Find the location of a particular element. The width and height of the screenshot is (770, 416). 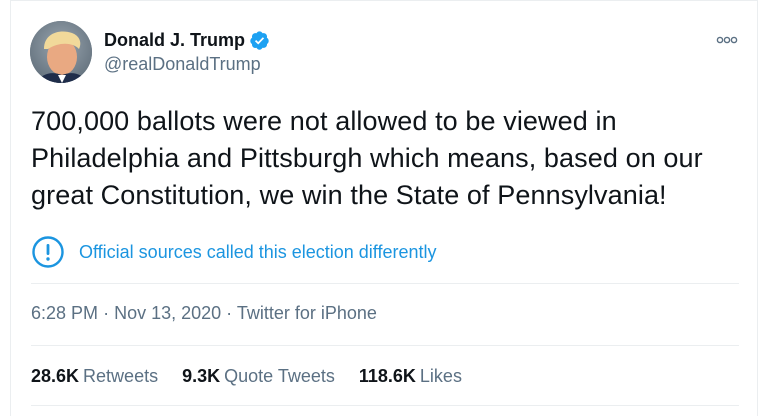

avatar is located at coordinates (61, 52).